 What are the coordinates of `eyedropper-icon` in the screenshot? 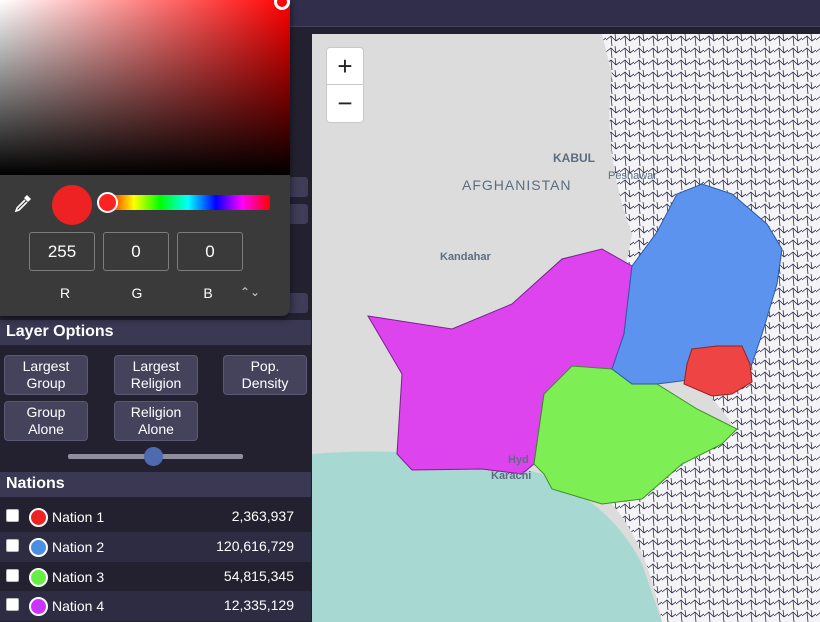 It's located at (23, 206).